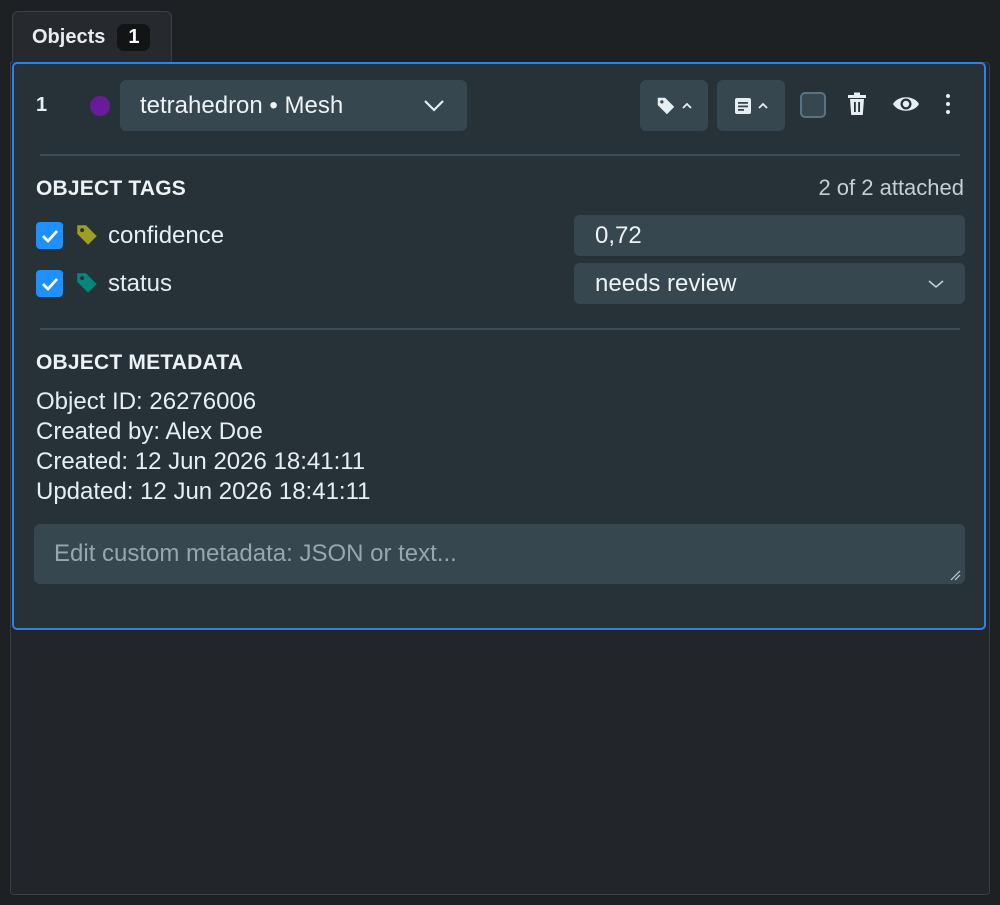 Image resolution: width=1000 pixels, height=905 pixels. I want to click on tag-value-text: needs review, so click(666, 283).